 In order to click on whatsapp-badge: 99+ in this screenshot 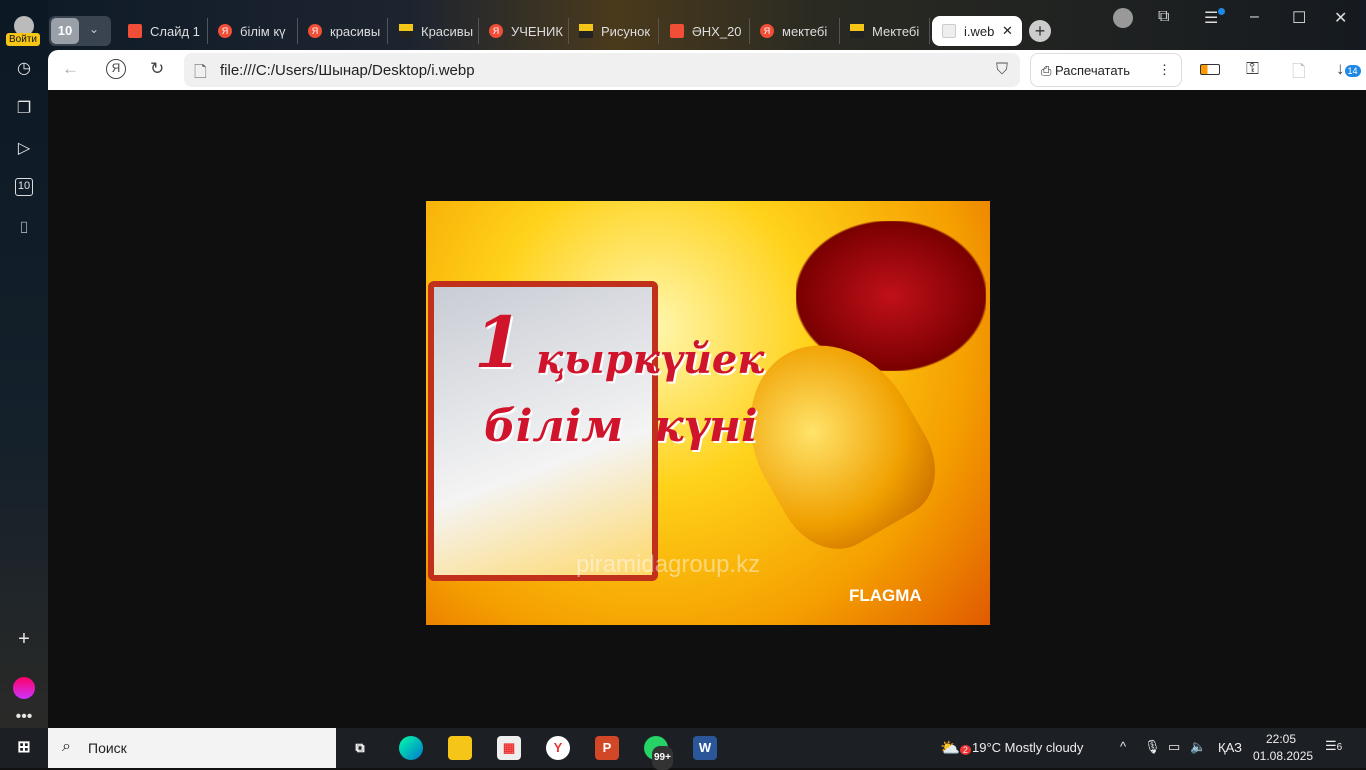, I will do `click(662, 758)`.